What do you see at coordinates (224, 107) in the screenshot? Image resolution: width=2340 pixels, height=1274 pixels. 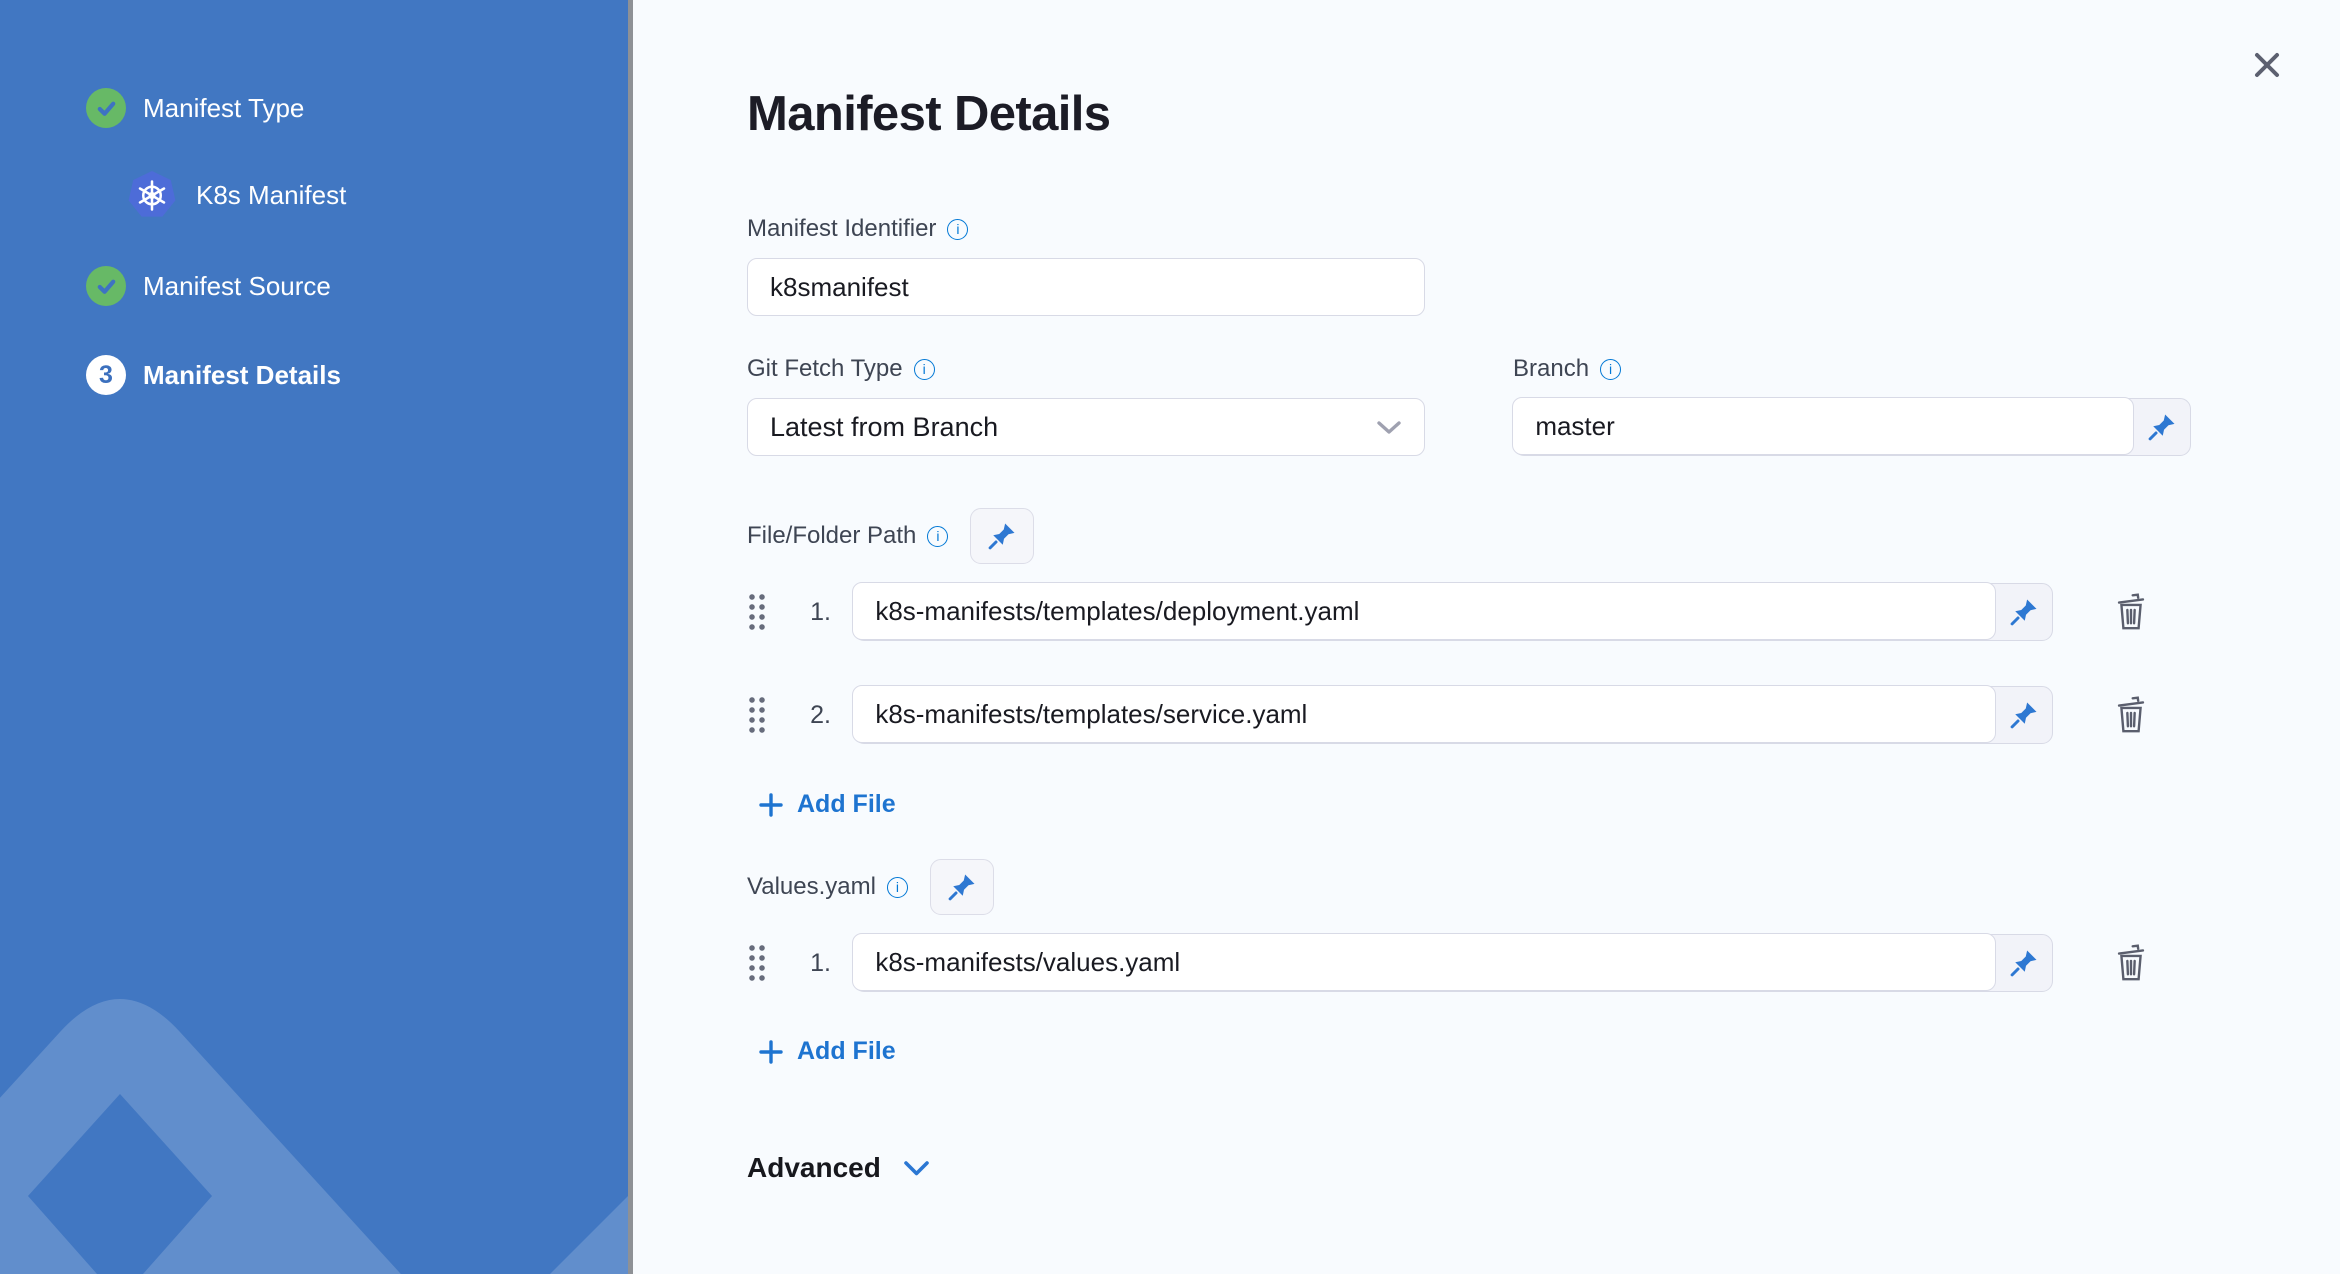 I see `step-label: Manifest Type` at bounding box center [224, 107].